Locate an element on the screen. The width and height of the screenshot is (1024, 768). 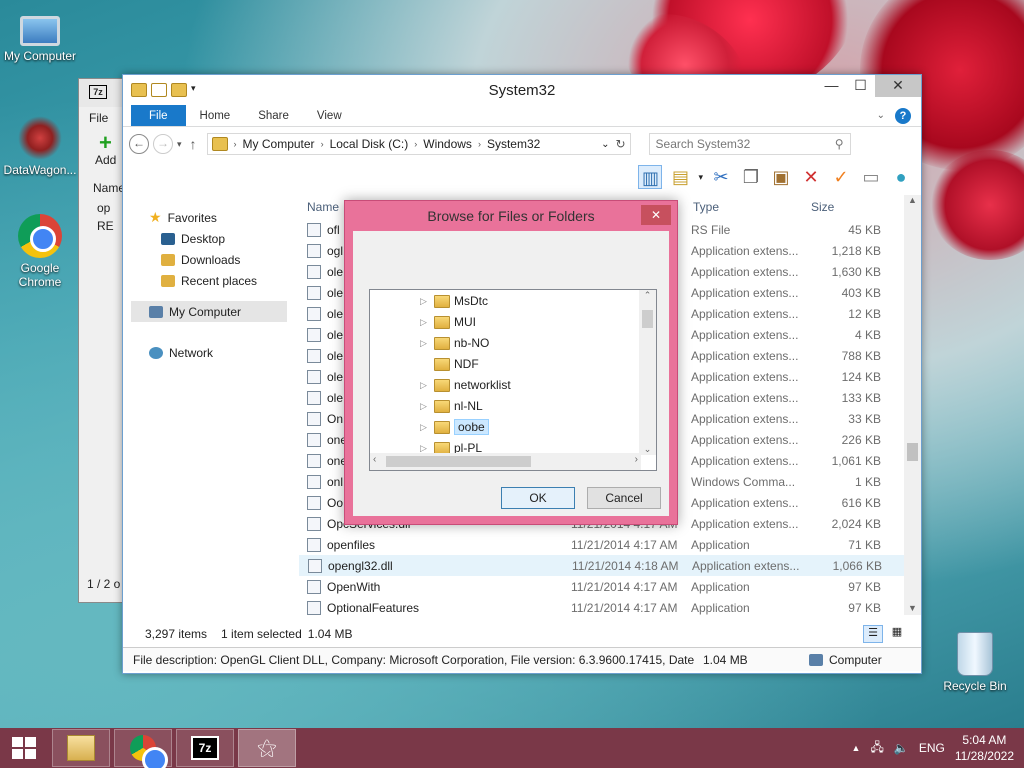
dialog-close-button: ✕ is located at coordinates (656, 215).